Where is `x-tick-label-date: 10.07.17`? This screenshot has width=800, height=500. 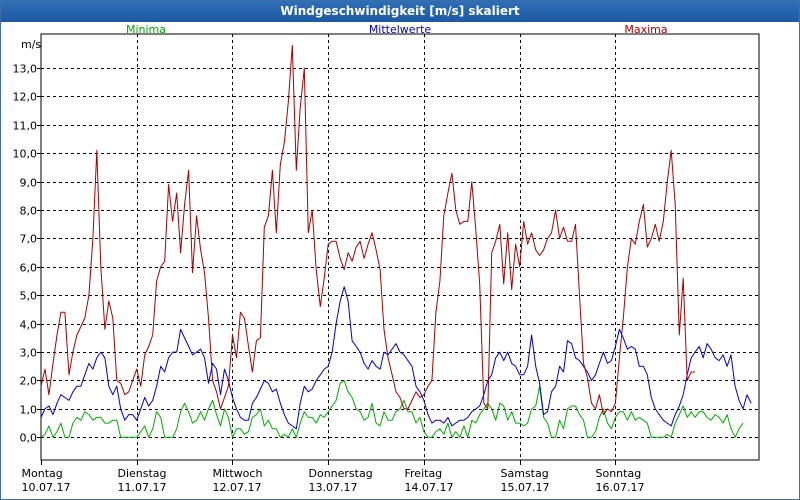 x-tick-label-date: 10.07.17 is located at coordinates (46, 487).